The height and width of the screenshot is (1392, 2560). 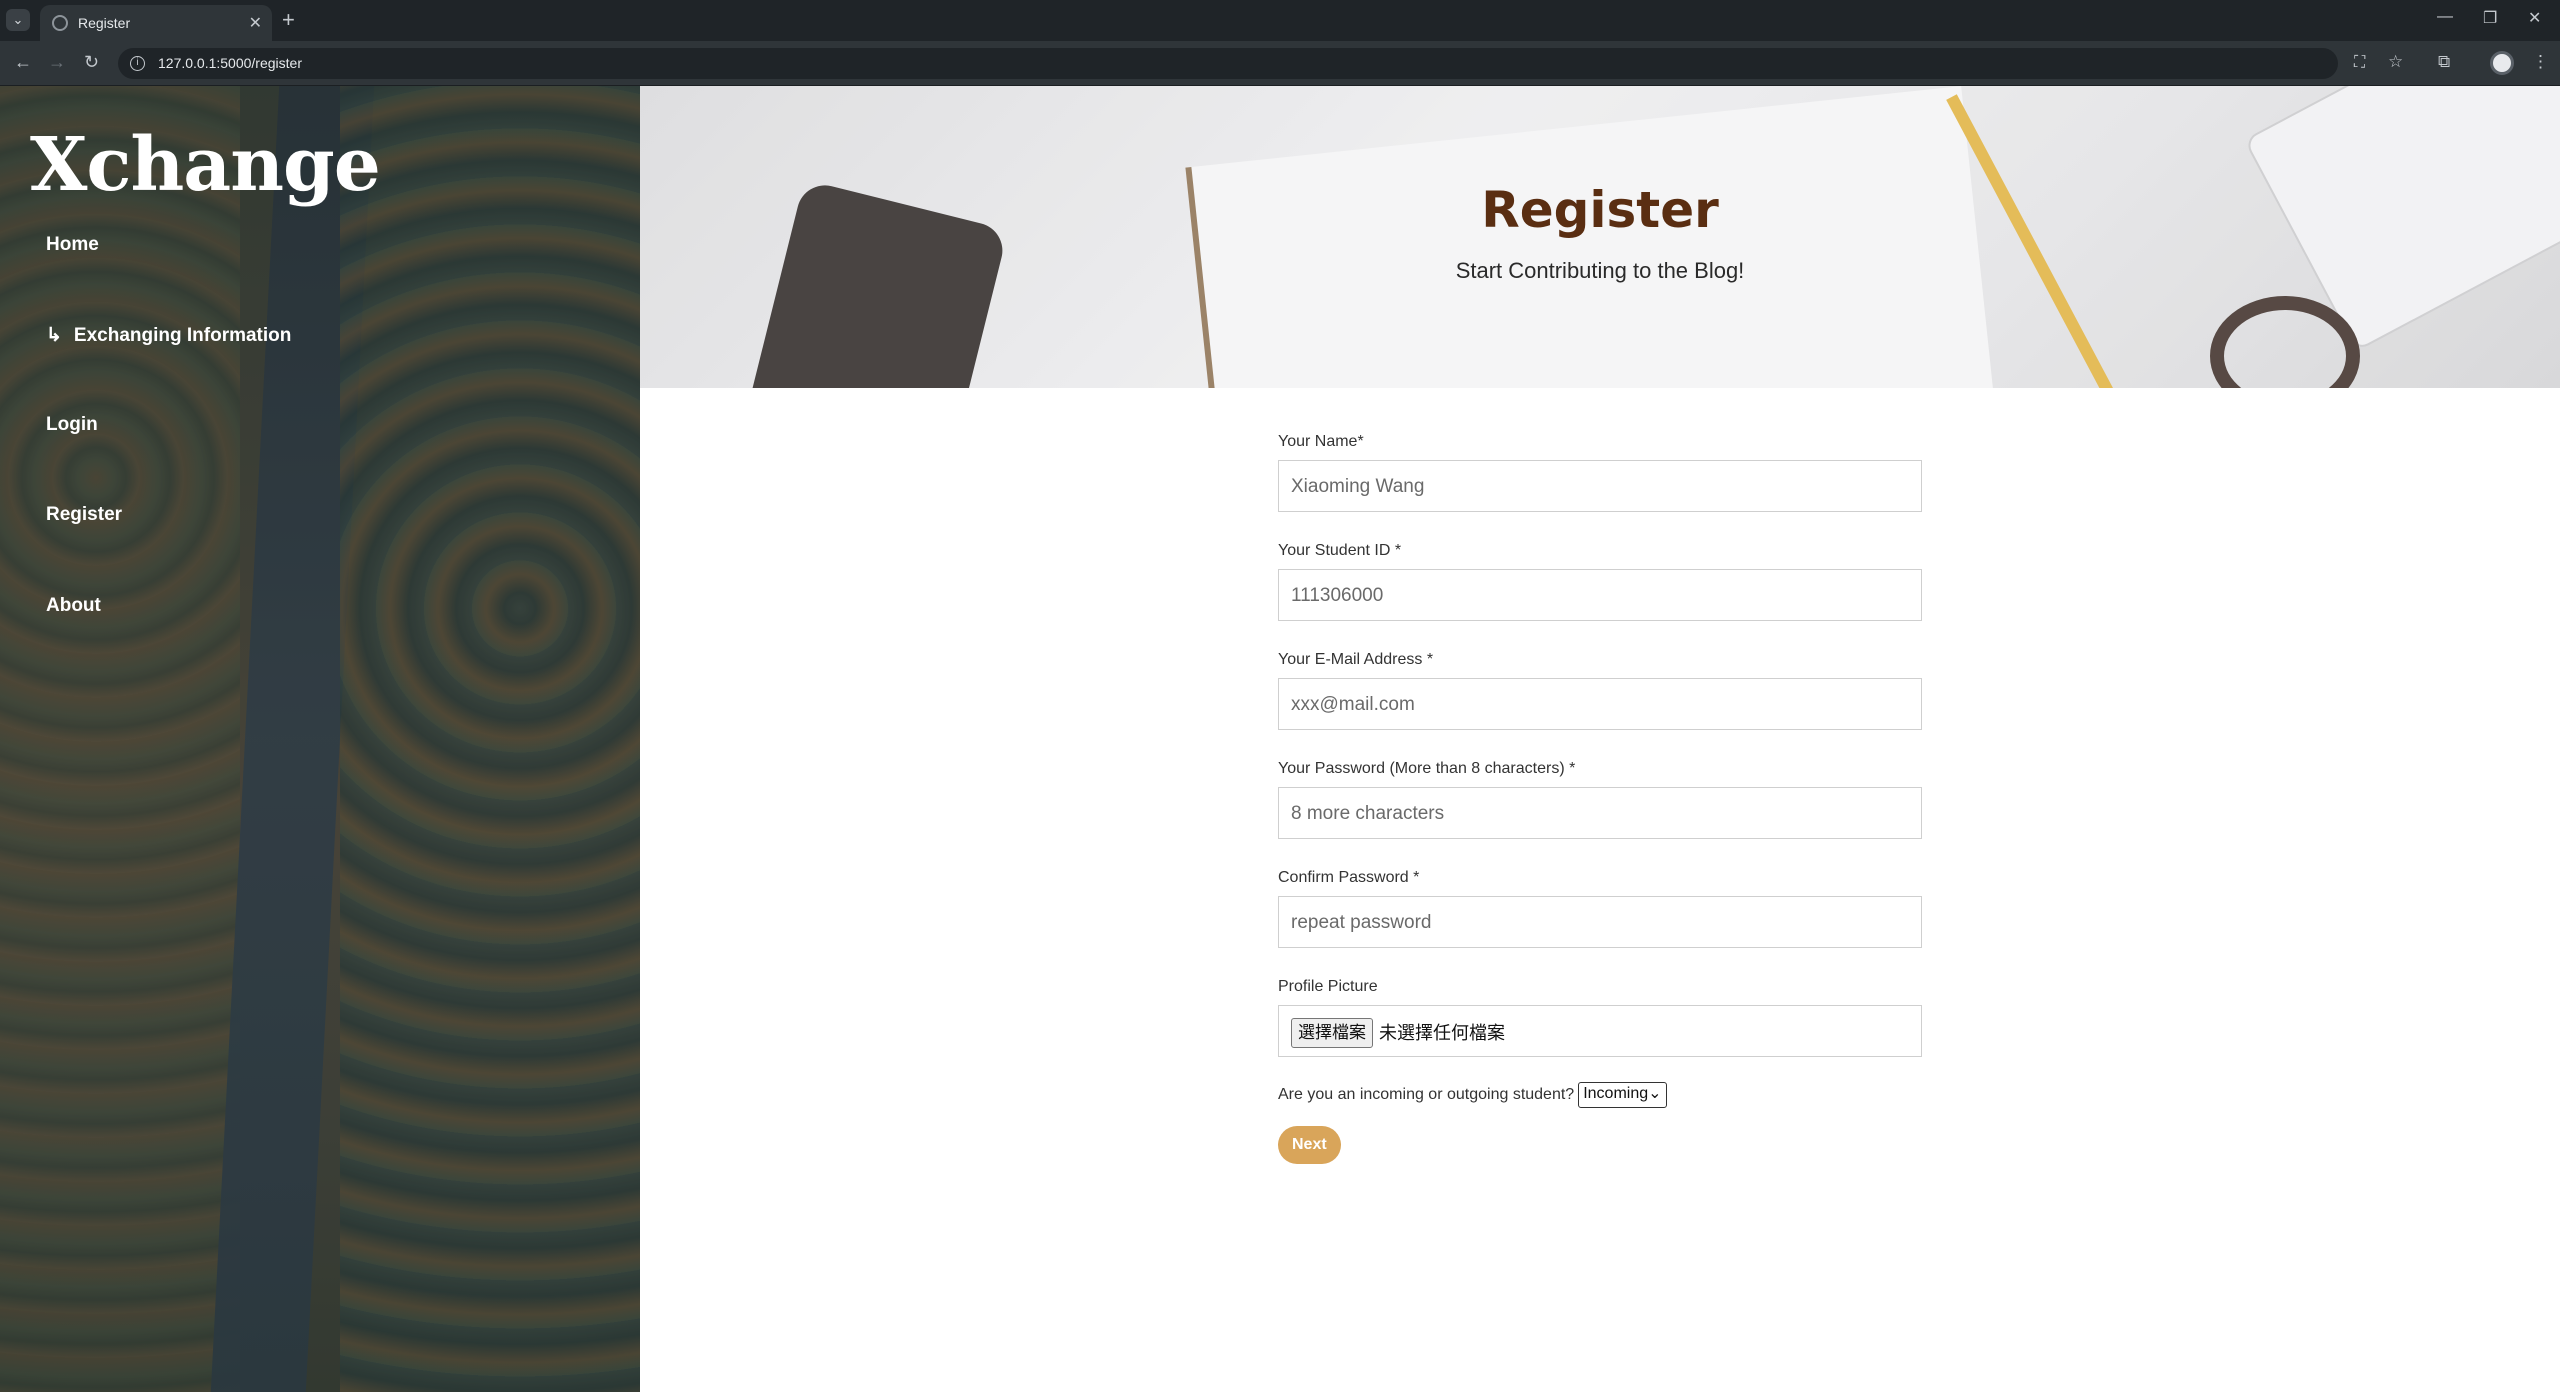 What do you see at coordinates (104, 23) in the screenshot?
I see `tab-title: Register` at bounding box center [104, 23].